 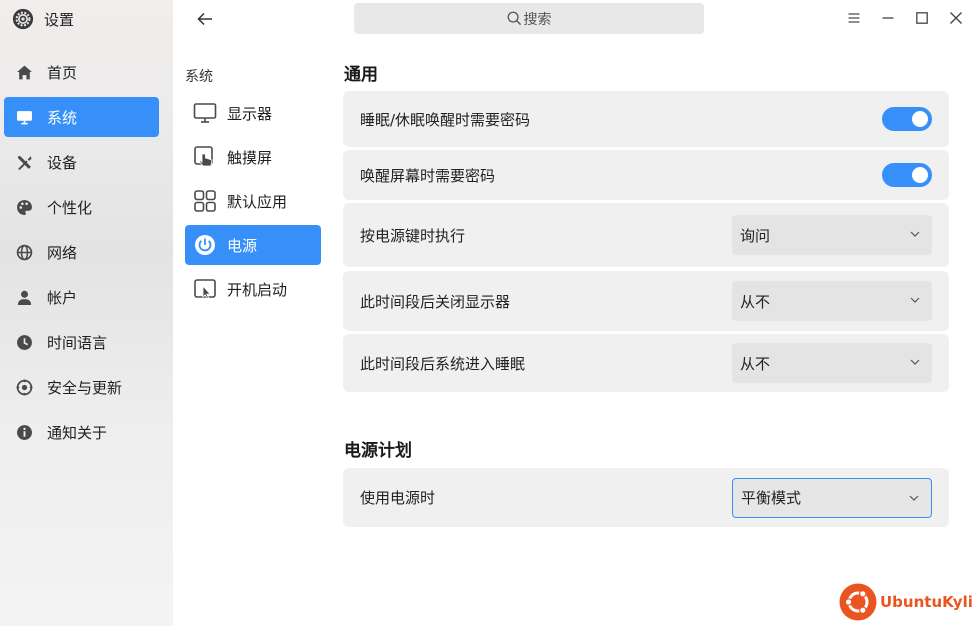 What do you see at coordinates (250, 157) in the screenshot?
I see `subnav-item-label: 触摸屏` at bounding box center [250, 157].